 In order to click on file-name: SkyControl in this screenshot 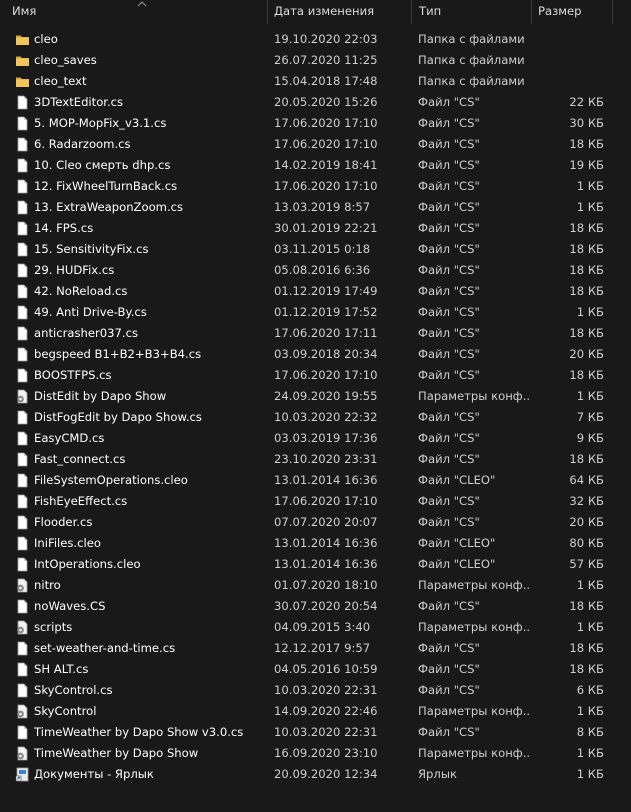, I will do `click(65, 711)`.